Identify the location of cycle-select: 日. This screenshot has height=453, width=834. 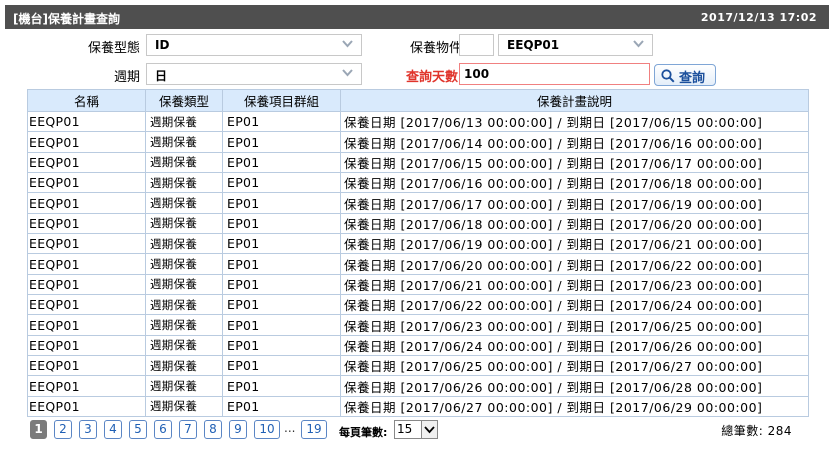
(254, 74).